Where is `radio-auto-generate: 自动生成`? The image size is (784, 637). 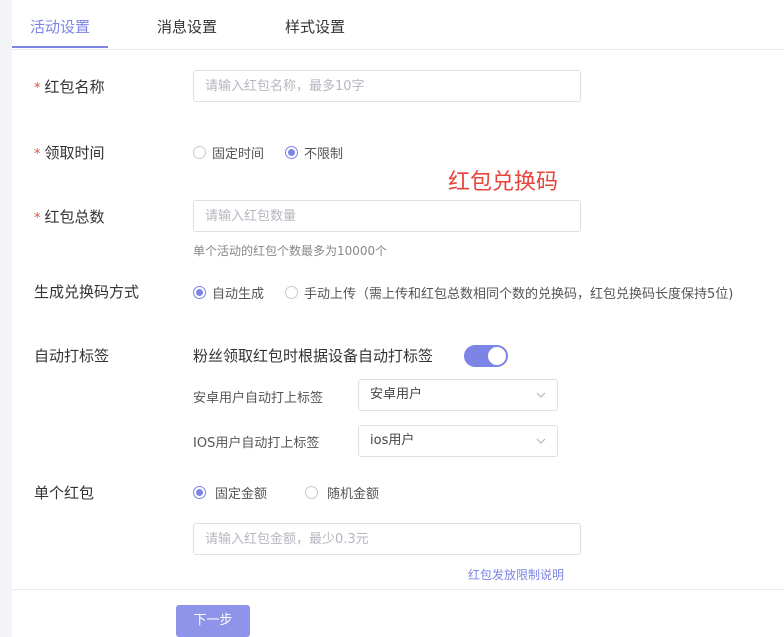
radio-auto-generate: 自动生成 is located at coordinates (228, 292).